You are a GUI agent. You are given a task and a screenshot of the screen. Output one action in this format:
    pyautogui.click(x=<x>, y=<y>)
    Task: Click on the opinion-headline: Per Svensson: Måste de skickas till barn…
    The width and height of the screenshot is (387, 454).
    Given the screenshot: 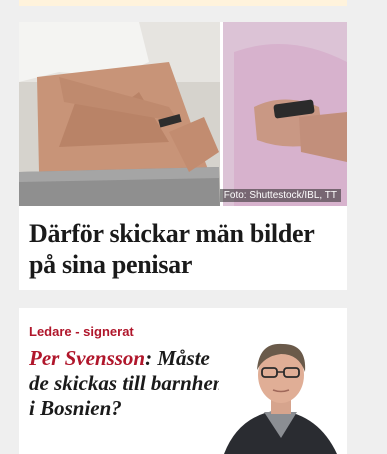 What is the action you would take?
    pyautogui.click(x=131, y=383)
    